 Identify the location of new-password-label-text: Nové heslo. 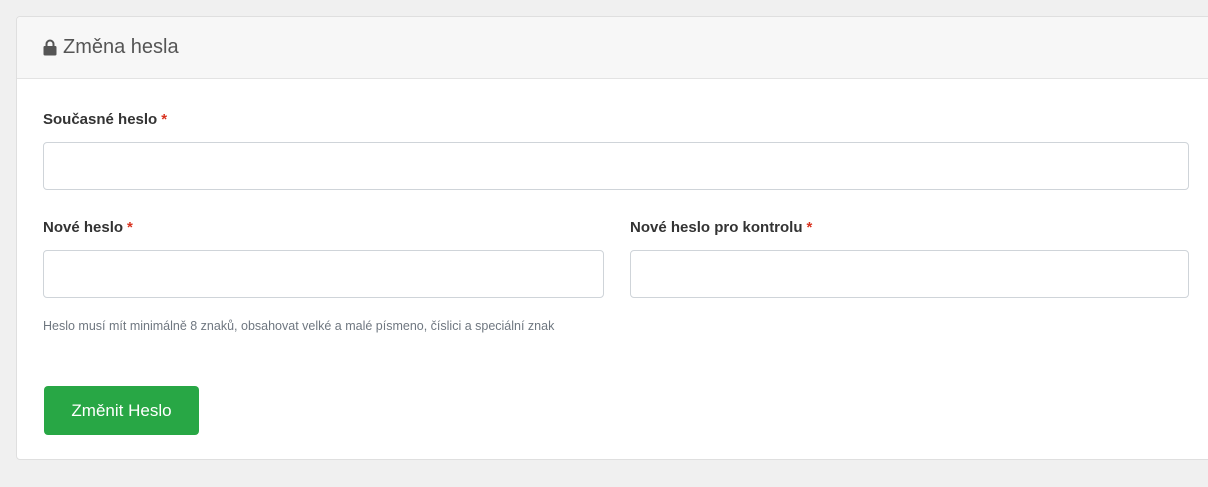
(83, 227).